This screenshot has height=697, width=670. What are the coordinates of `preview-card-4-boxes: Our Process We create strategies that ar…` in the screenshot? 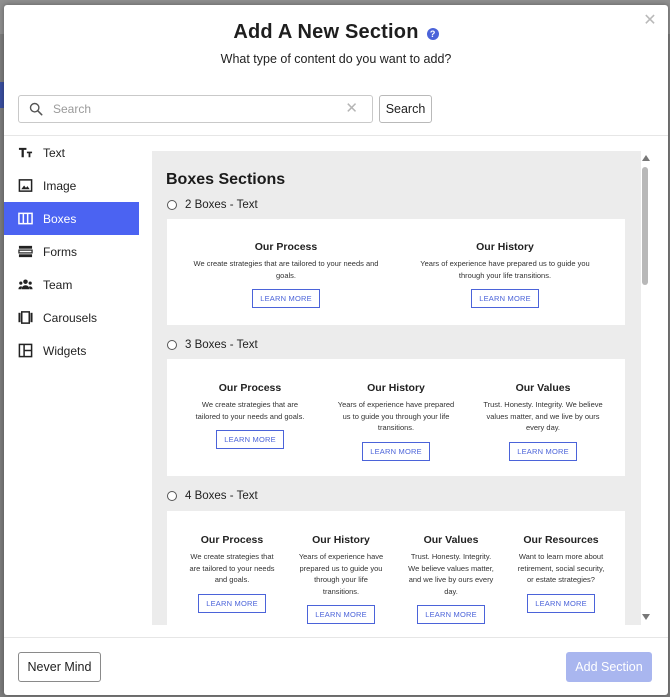 It's located at (396, 568).